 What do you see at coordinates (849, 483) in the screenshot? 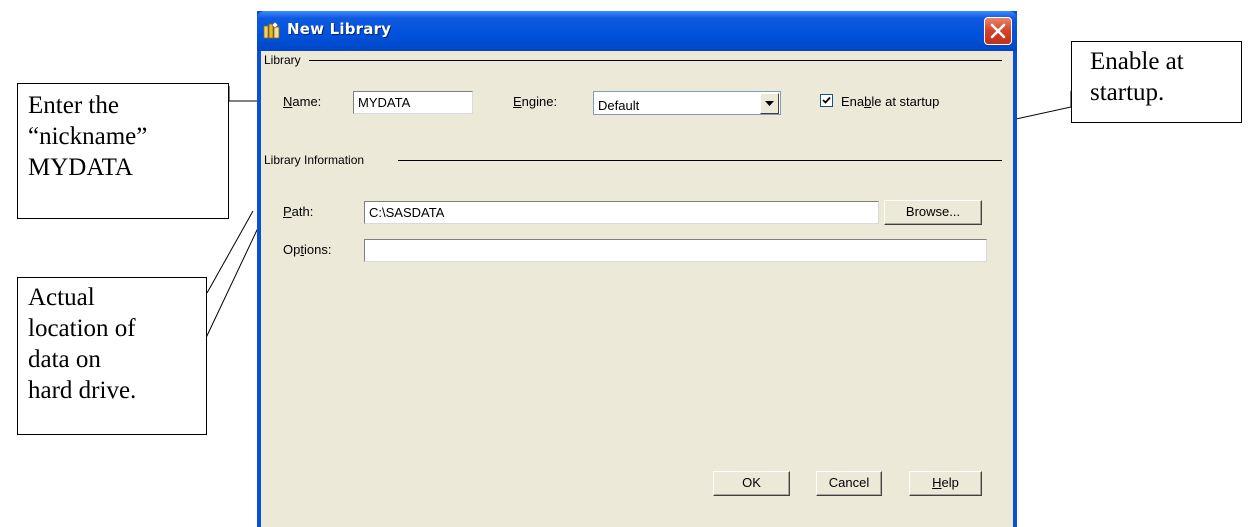
I see `cancel-button: Cancel` at bounding box center [849, 483].